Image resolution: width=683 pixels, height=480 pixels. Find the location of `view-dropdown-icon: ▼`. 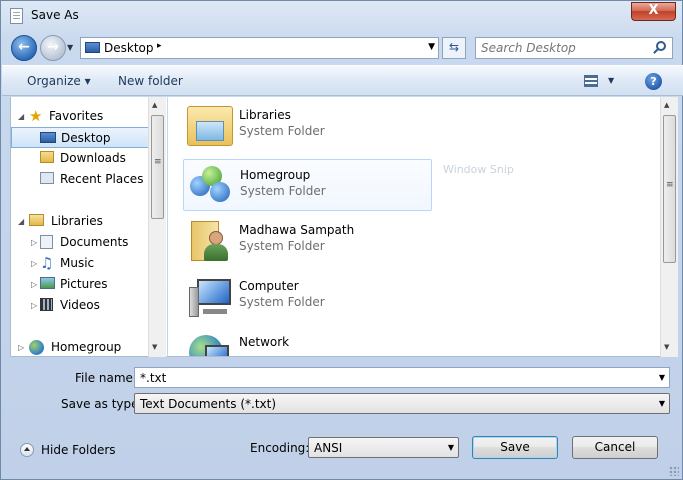

view-dropdown-icon: ▼ is located at coordinates (611, 80).